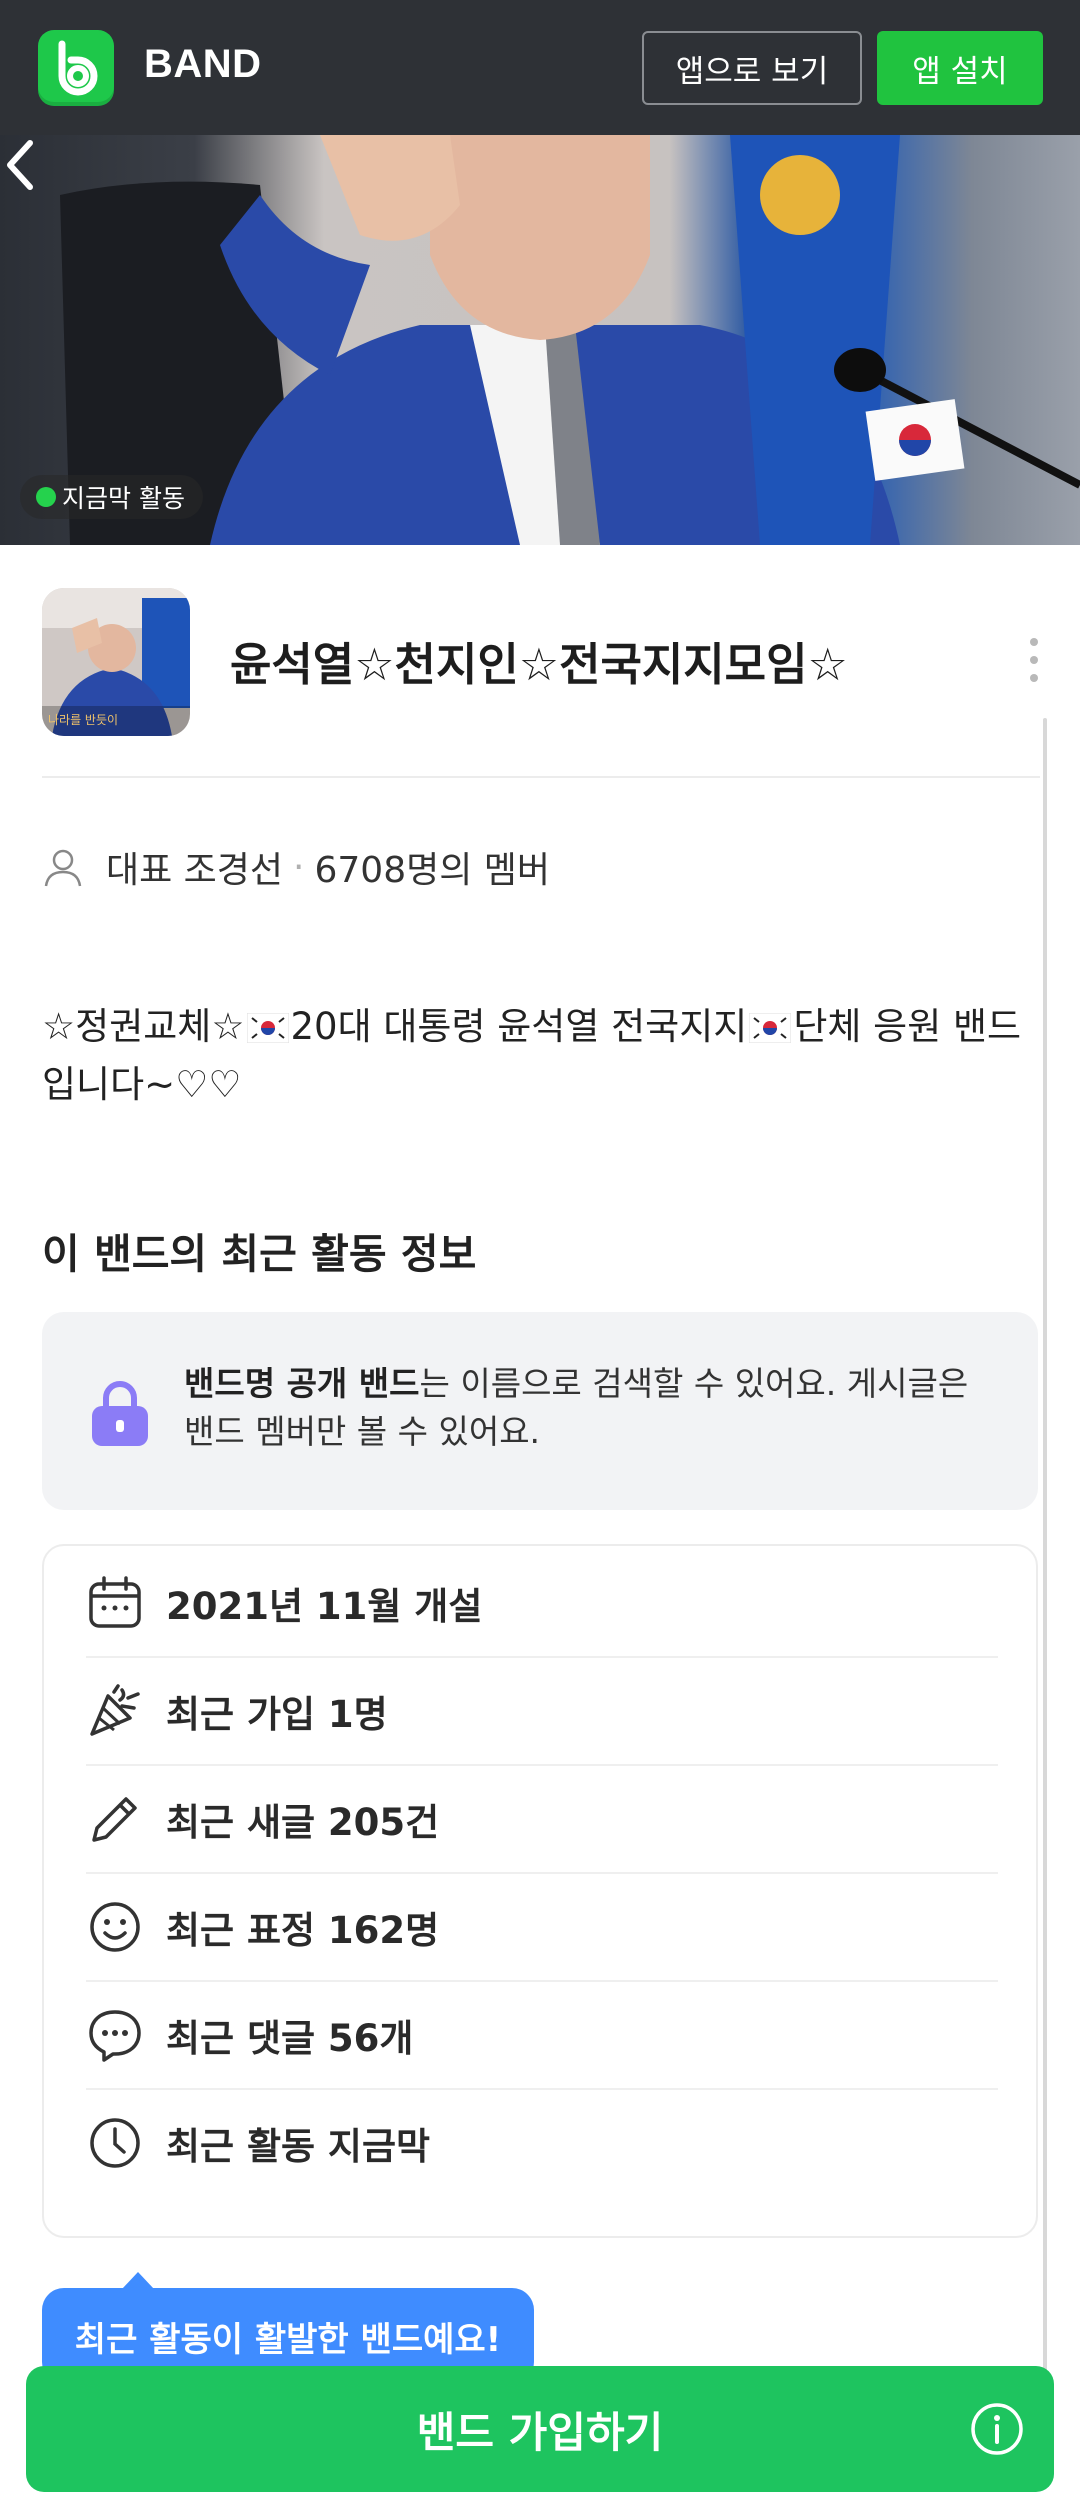 The height and width of the screenshot is (2516, 1080). I want to click on view-in-app-button: 앱으로 보기, so click(752, 68).